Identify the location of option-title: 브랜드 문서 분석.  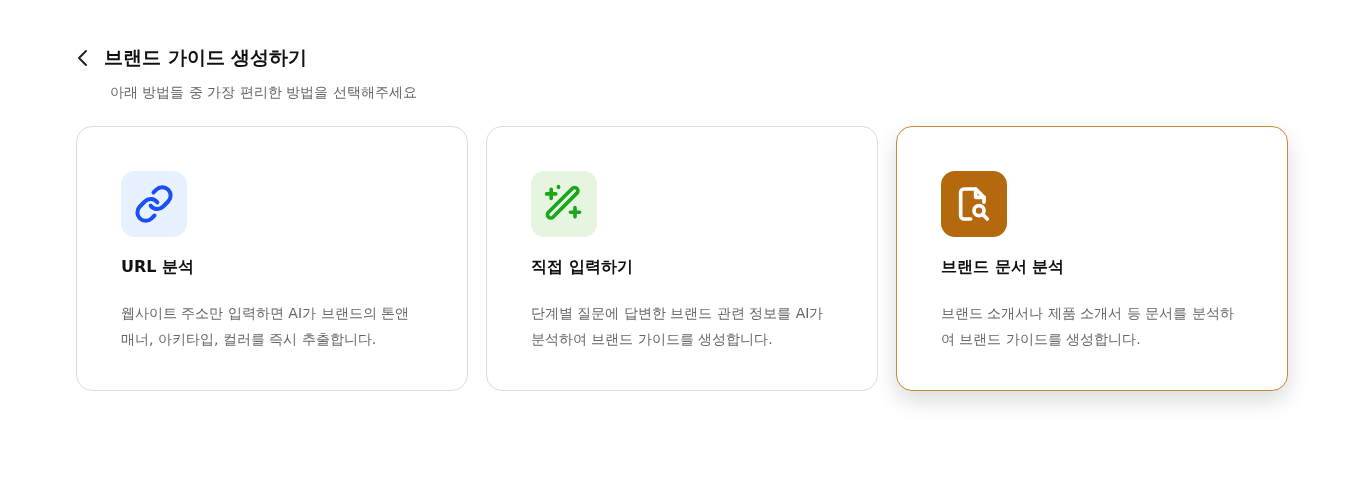
(1003, 267).